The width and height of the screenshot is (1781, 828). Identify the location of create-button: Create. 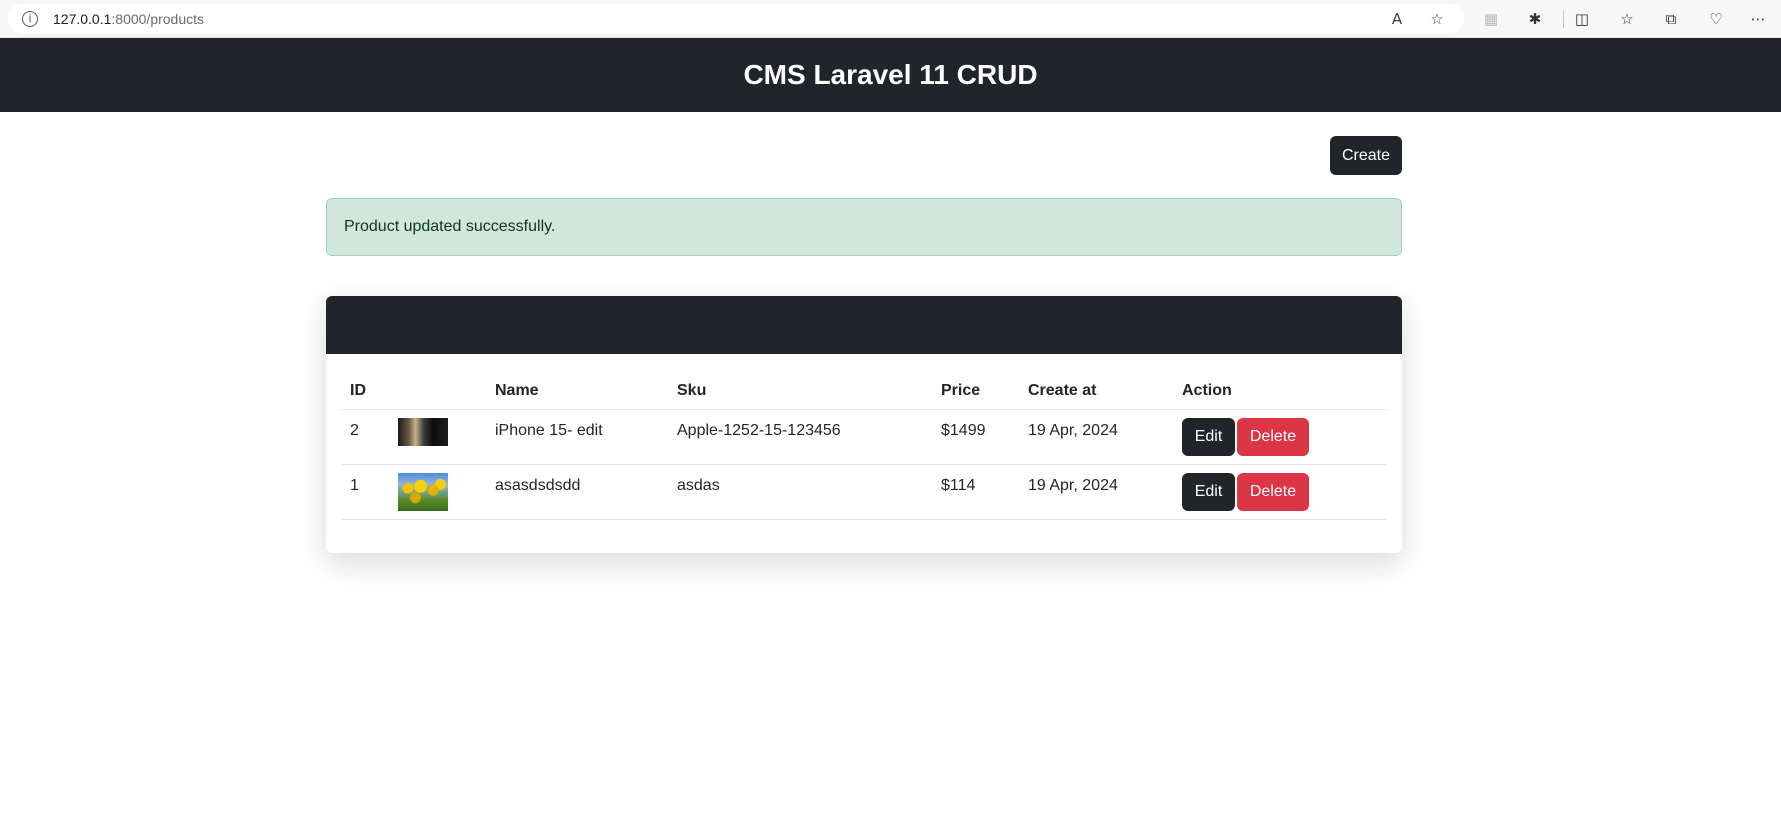
(1366, 155).